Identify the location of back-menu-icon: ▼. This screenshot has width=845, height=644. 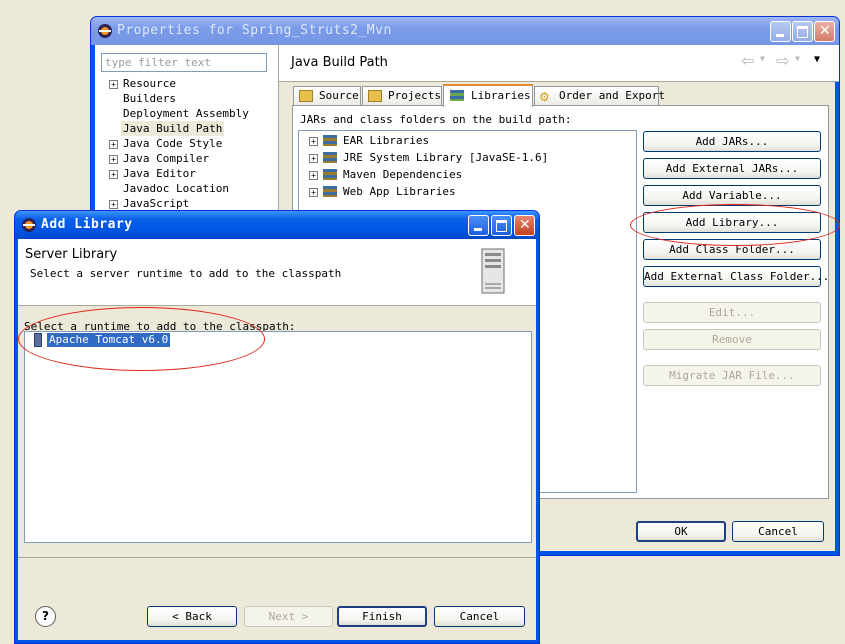
(762, 58).